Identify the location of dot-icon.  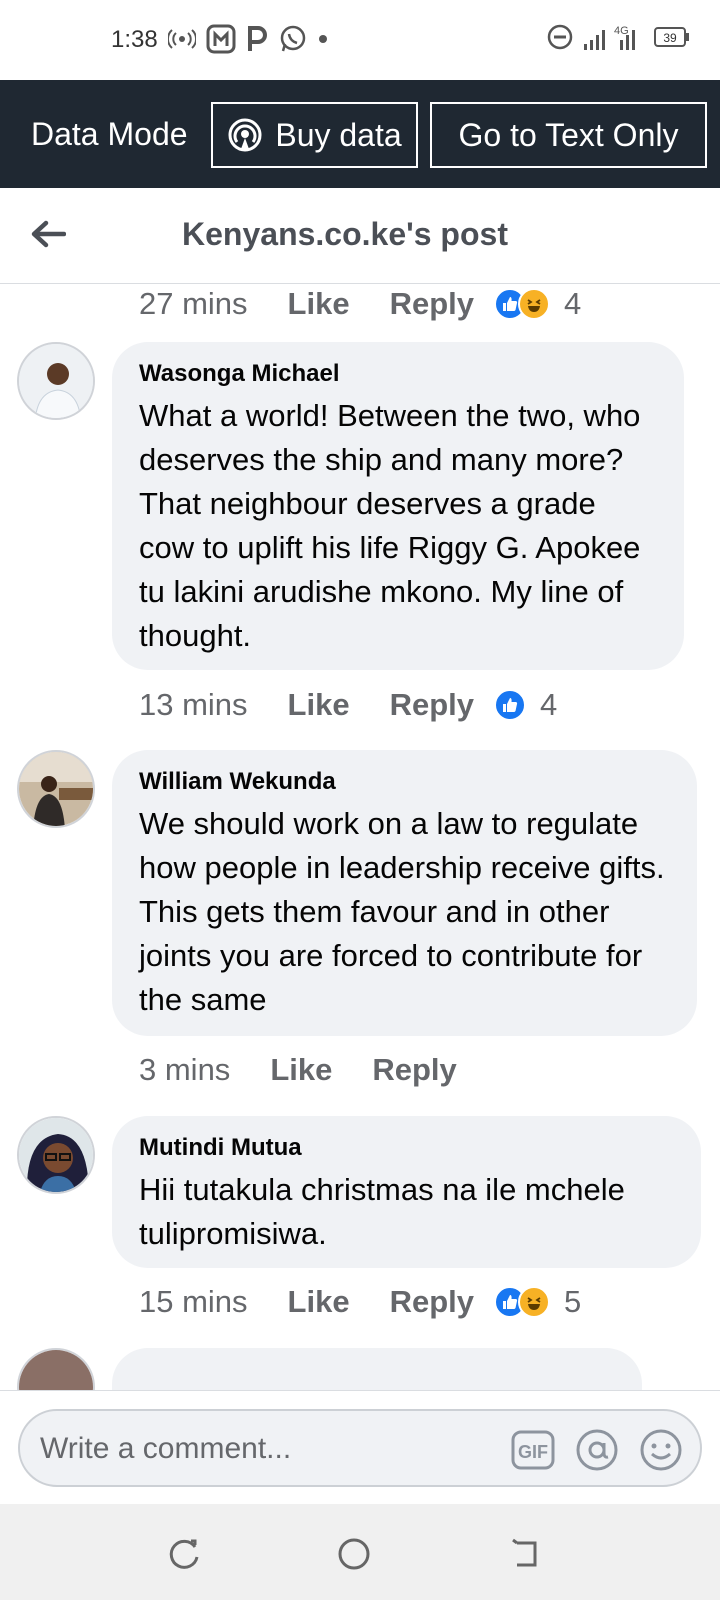
(323, 39).